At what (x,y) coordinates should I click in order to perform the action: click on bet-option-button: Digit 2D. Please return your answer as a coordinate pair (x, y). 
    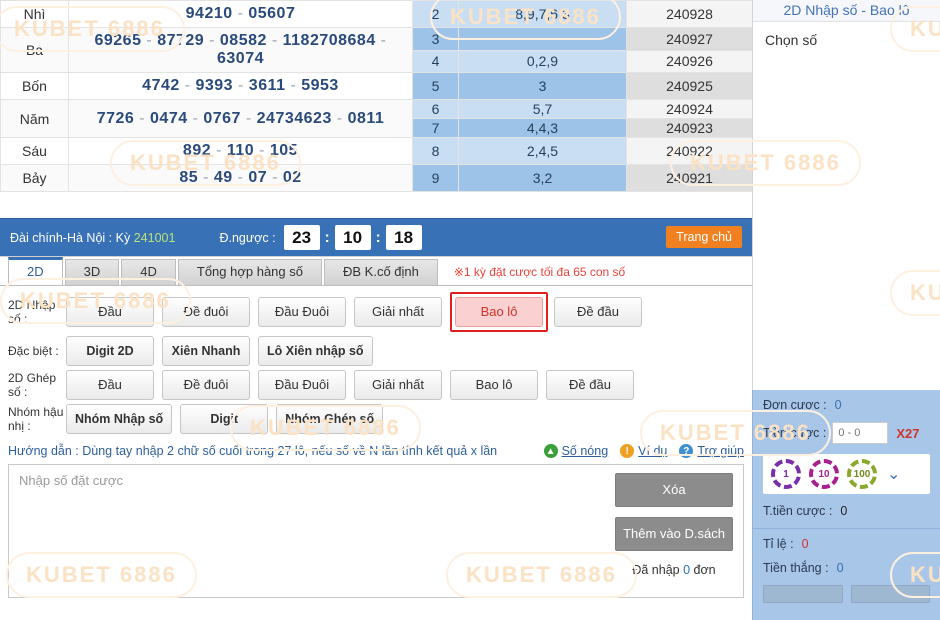
    Looking at the image, I should click on (110, 351).